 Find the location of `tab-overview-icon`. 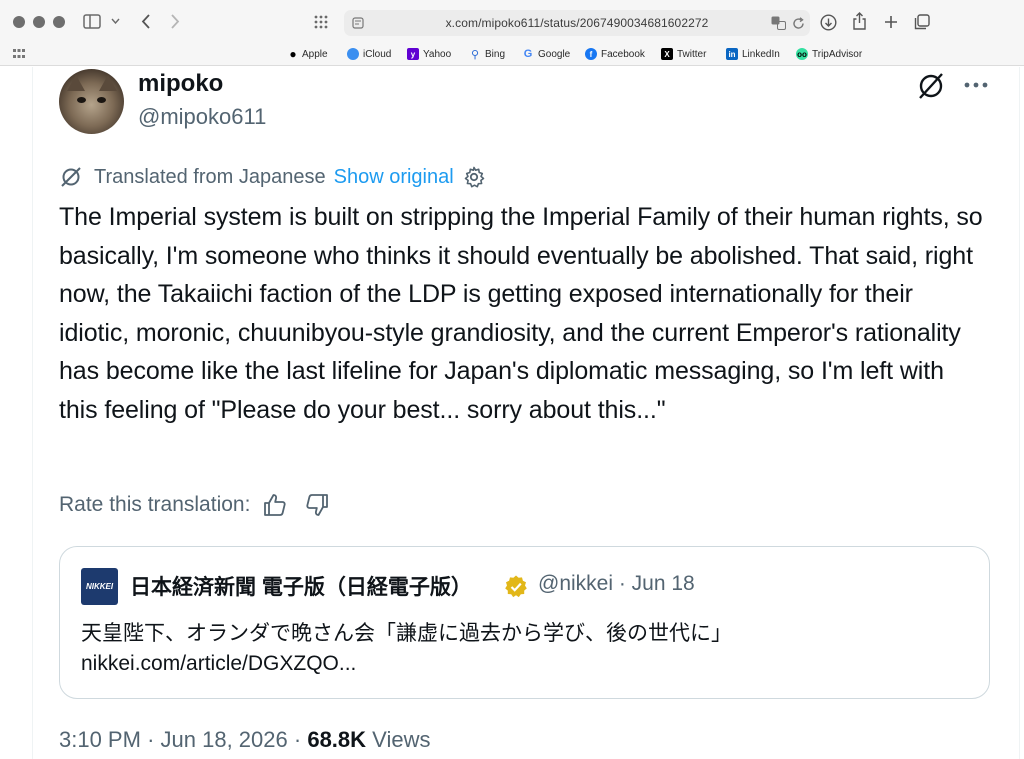

tab-overview-icon is located at coordinates (321, 22).